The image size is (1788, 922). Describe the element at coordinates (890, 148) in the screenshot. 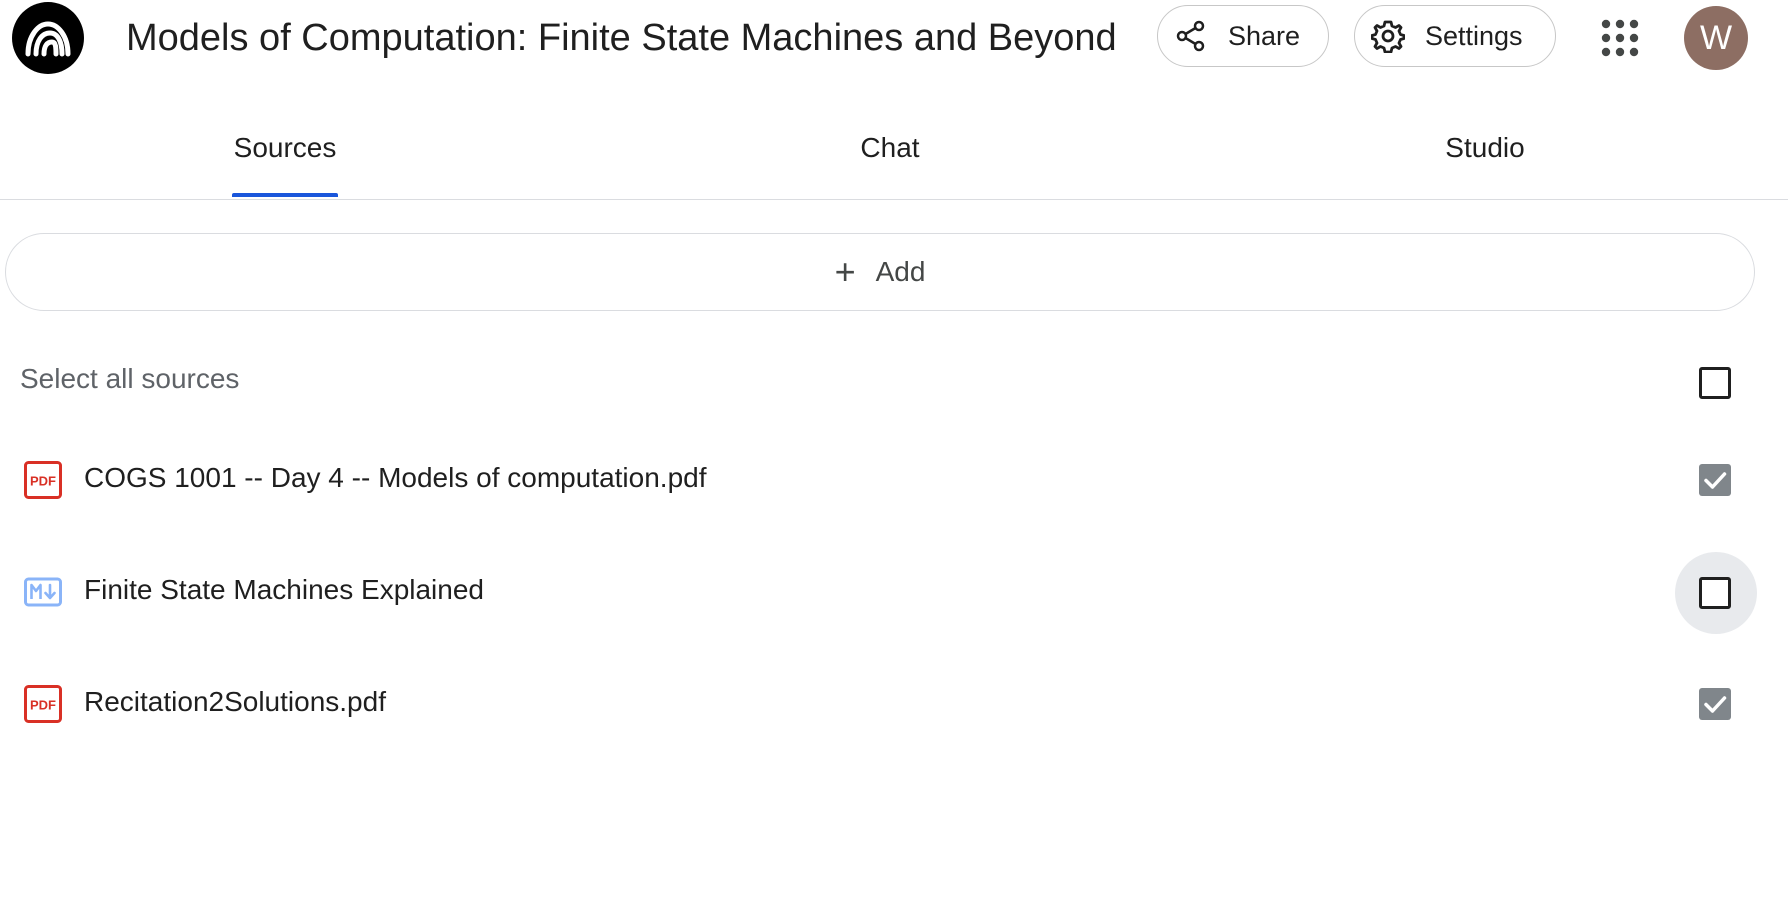

I see `tab-chat: Chat` at that location.